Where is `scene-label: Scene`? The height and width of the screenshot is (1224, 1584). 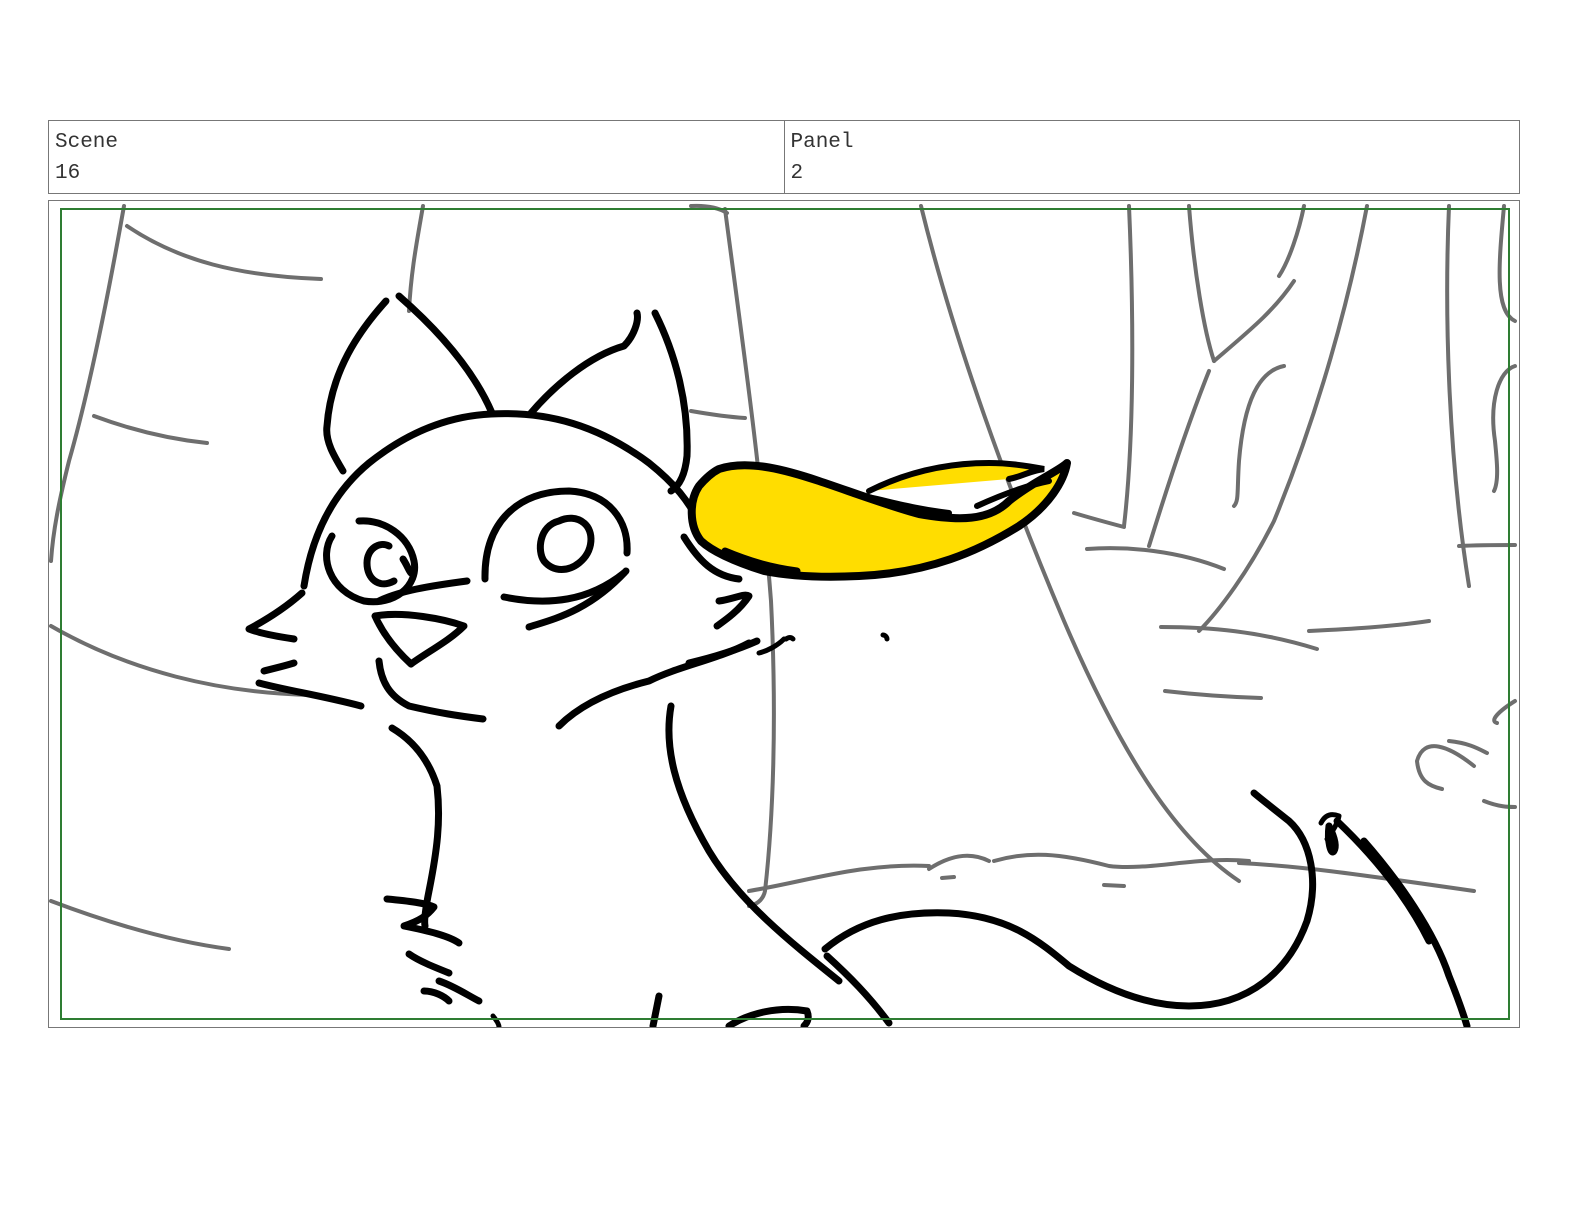
scene-label: Scene is located at coordinates (87, 142).